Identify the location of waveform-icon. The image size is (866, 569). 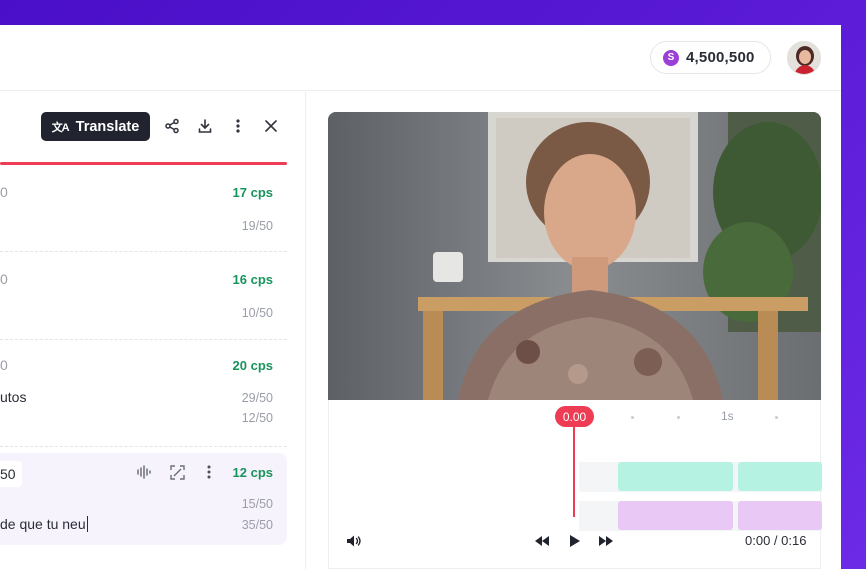
(144, 472).